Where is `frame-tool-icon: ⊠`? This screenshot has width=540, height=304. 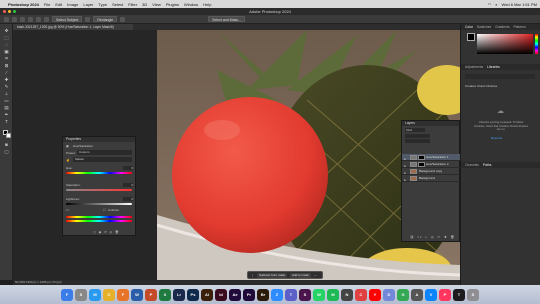 frame-tool-icon: ⊠ is located at coordinates (6, 65).